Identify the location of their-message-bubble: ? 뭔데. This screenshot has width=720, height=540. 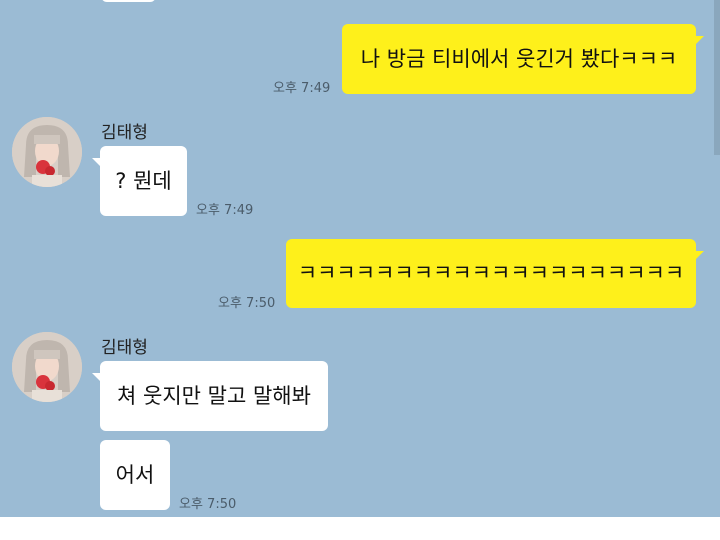
(139, 181).